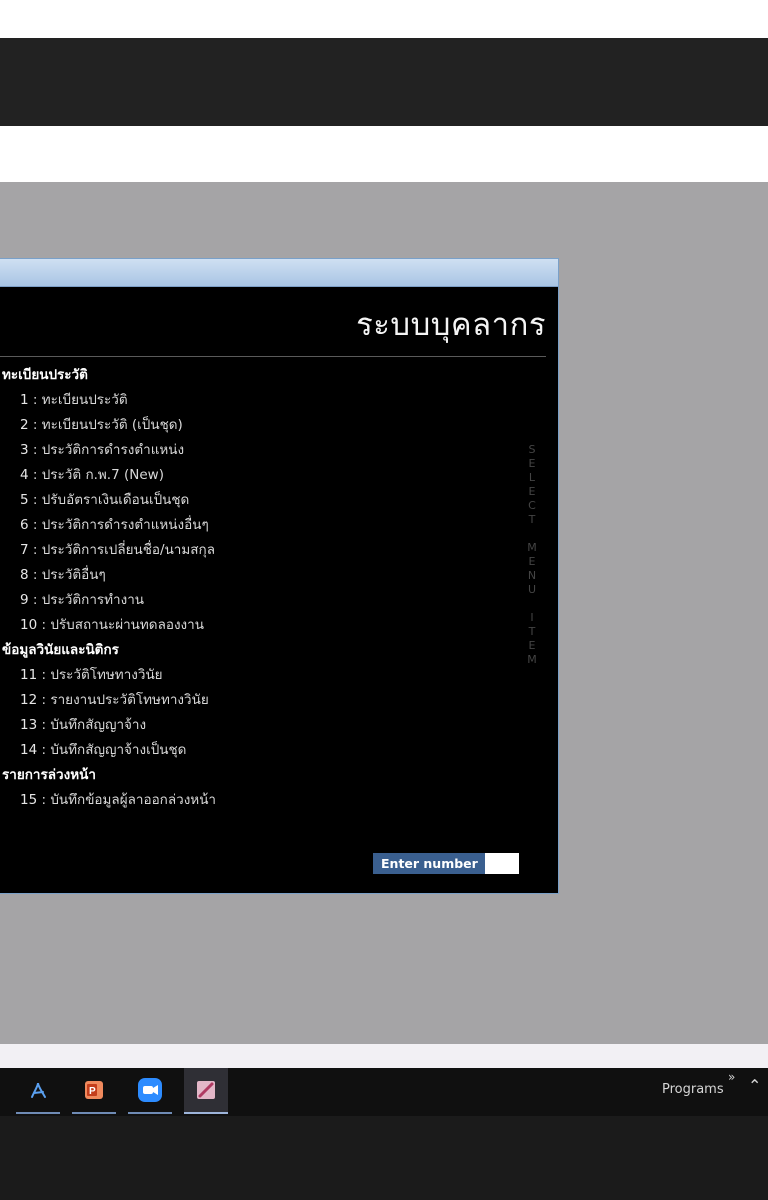 This screenshot has height=1200, width=768. Describe the element at coordinates (29, 675) in the screenshot. I see `menu-item-number: 11` at that location.